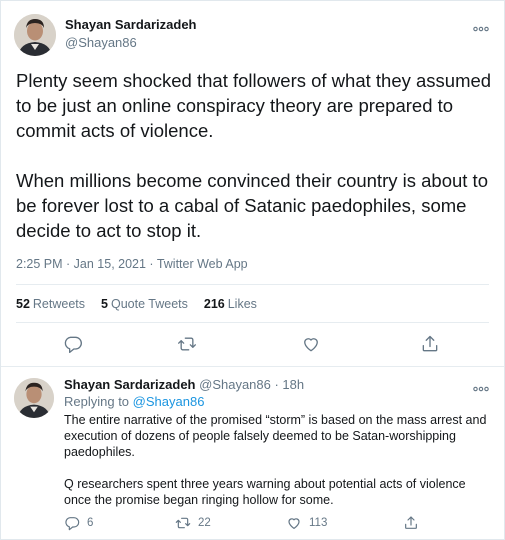 Image resolution: width=505 pixels, height=540 pixels. What do you see at coordinates (35, 35) in the screenshot?
I see `author-avatar` at bounding box center [35, 35].